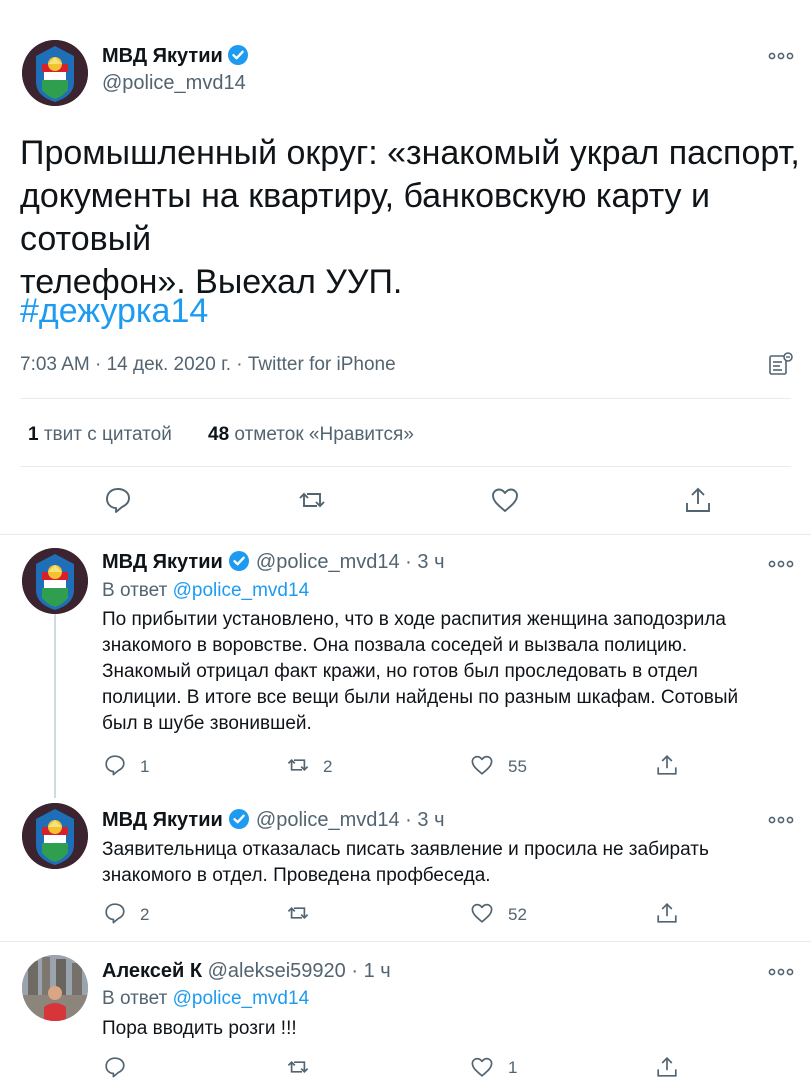 This screenshot has width=811, height=1087. What do you see at coordinates (517, 766) in the screenshot?
I see `like-count: 55` at bounding box center [517, 766].